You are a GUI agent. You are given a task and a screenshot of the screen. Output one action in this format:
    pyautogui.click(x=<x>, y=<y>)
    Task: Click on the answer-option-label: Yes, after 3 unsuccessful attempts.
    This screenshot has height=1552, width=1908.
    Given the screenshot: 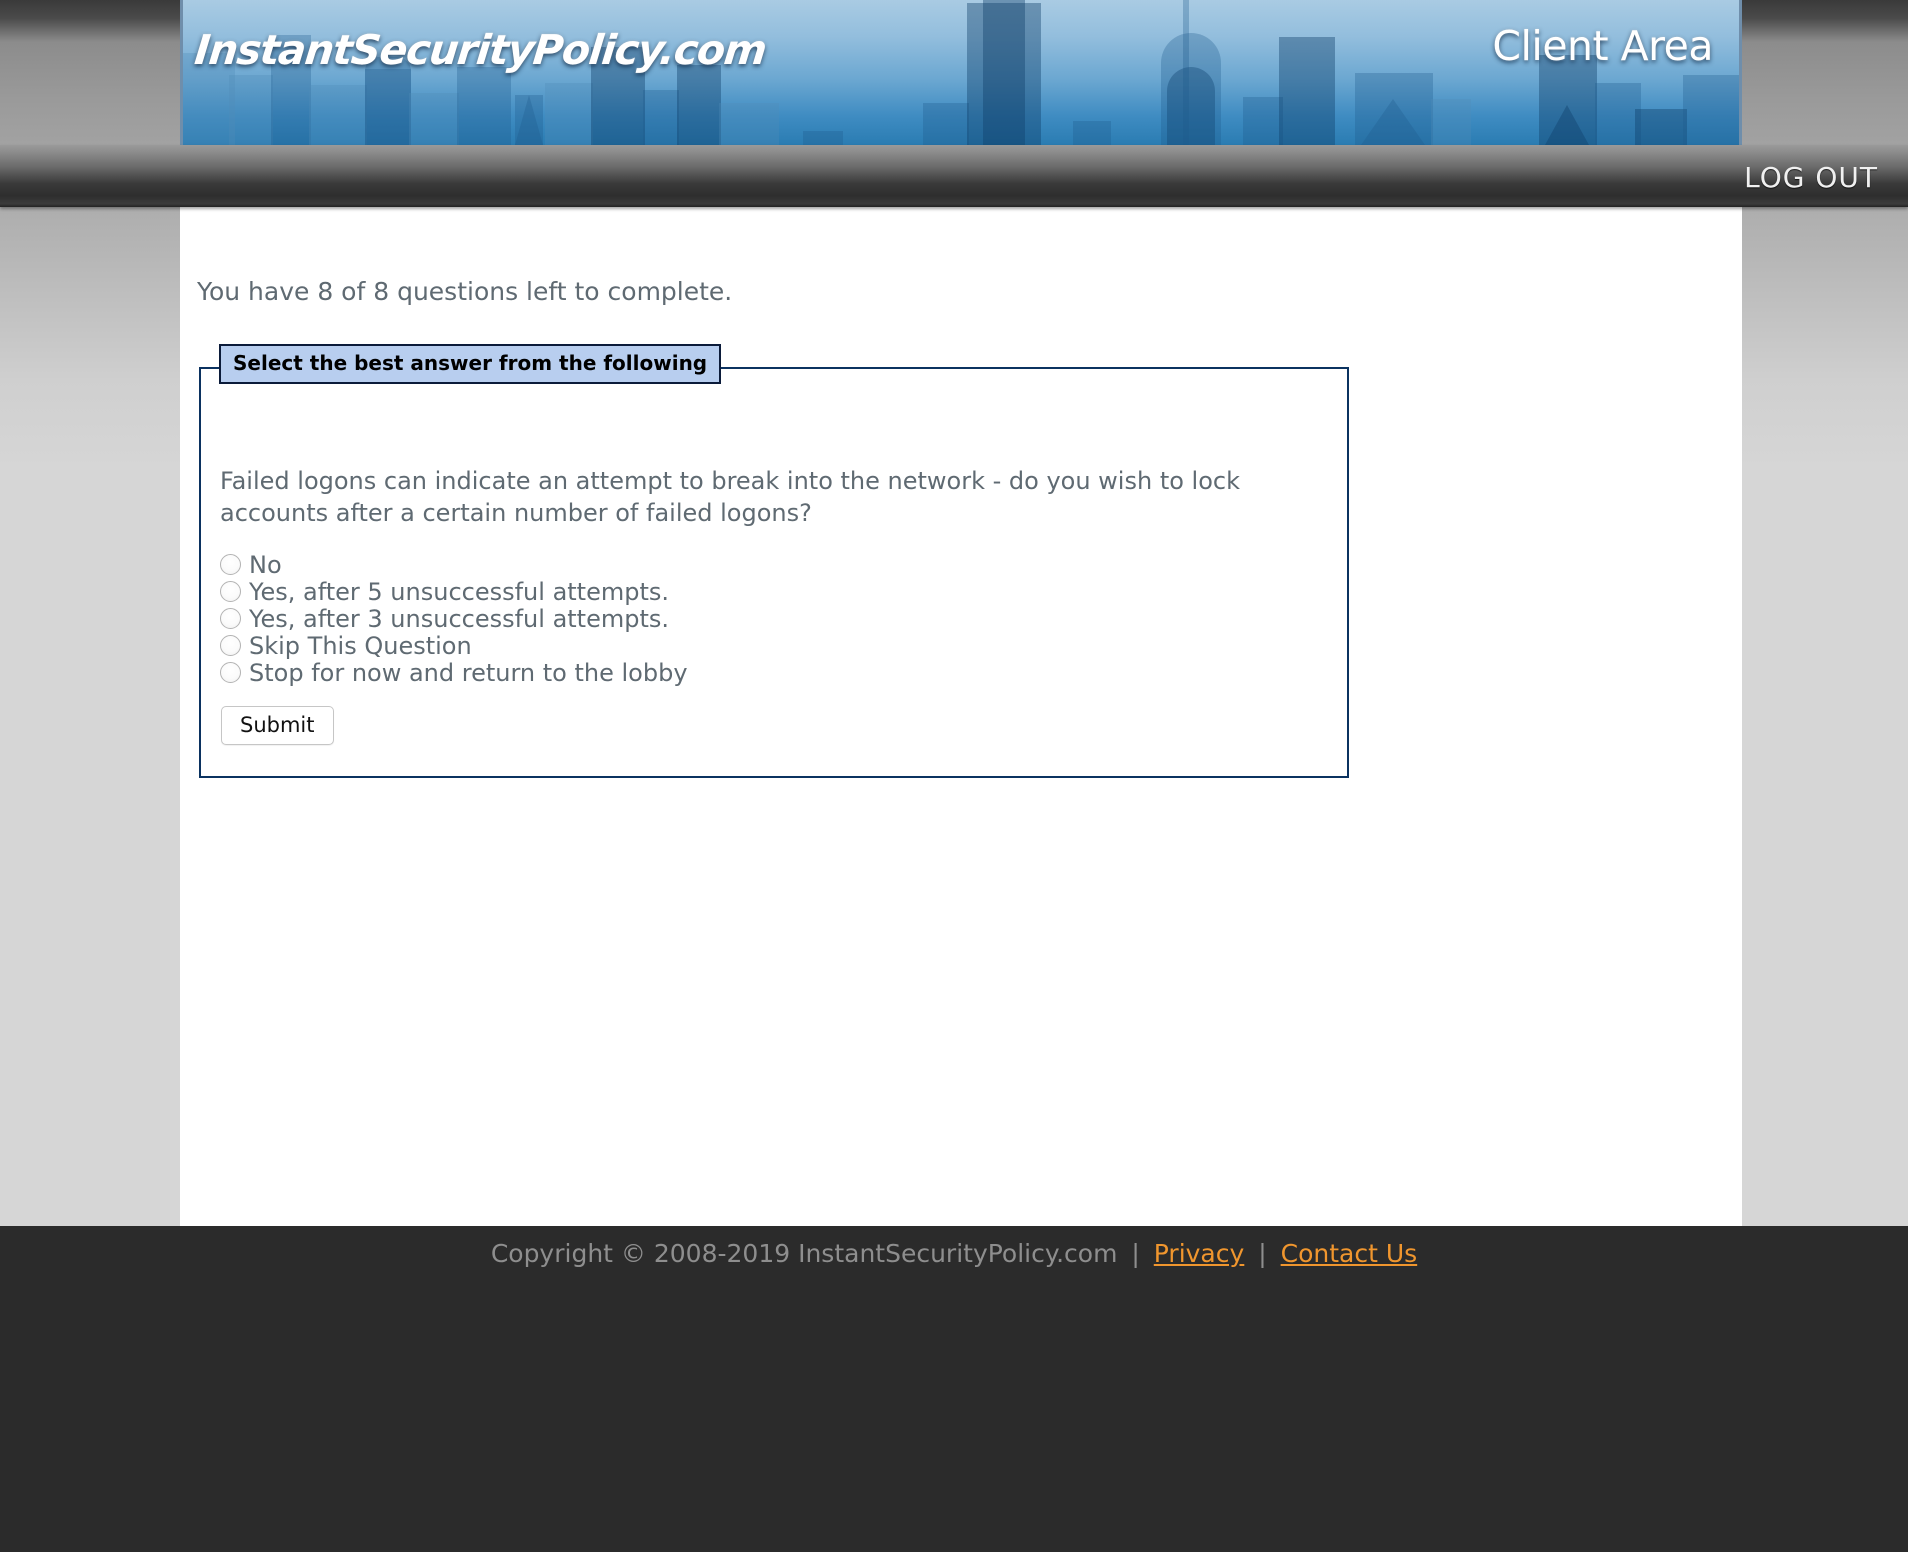 What is the action you would take?
    pyautogui.click(x=459, y=619)
    